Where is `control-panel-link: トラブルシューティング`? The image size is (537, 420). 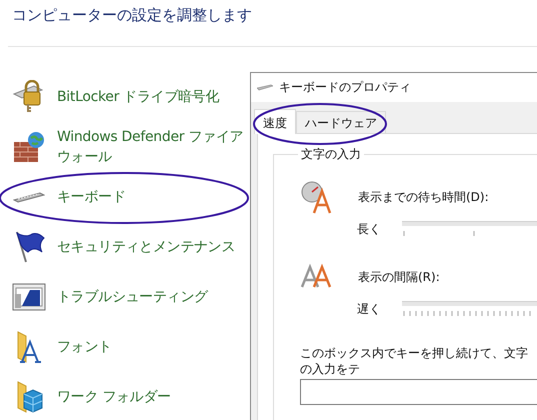 control-panel-link: トラブルシューティング is located at coordinates (132, 297).